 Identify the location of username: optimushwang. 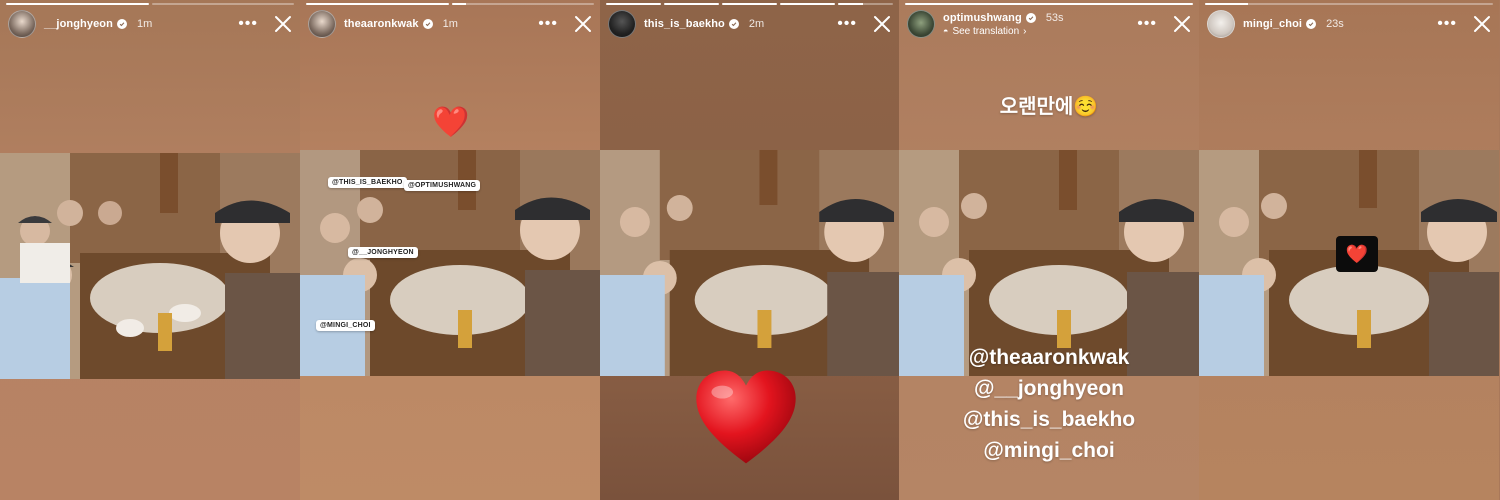
(982, 18).